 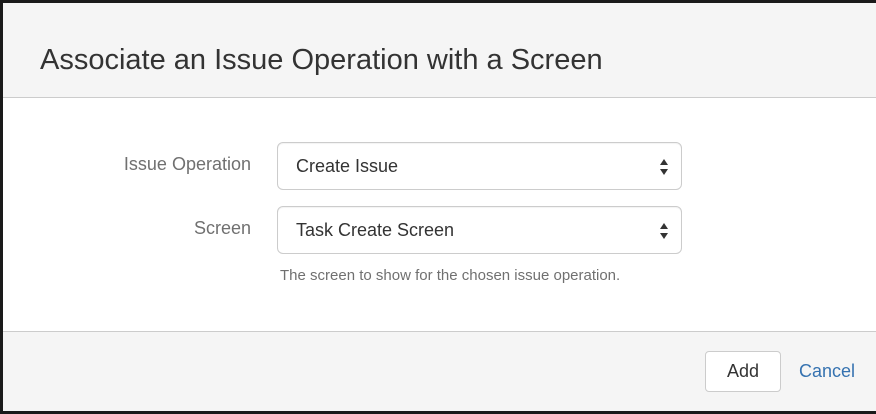 What do you see at coordinates (479, 230) in the screenshot?
I see `screen-select: Task Create Screen` at bounding box center [479, 230].